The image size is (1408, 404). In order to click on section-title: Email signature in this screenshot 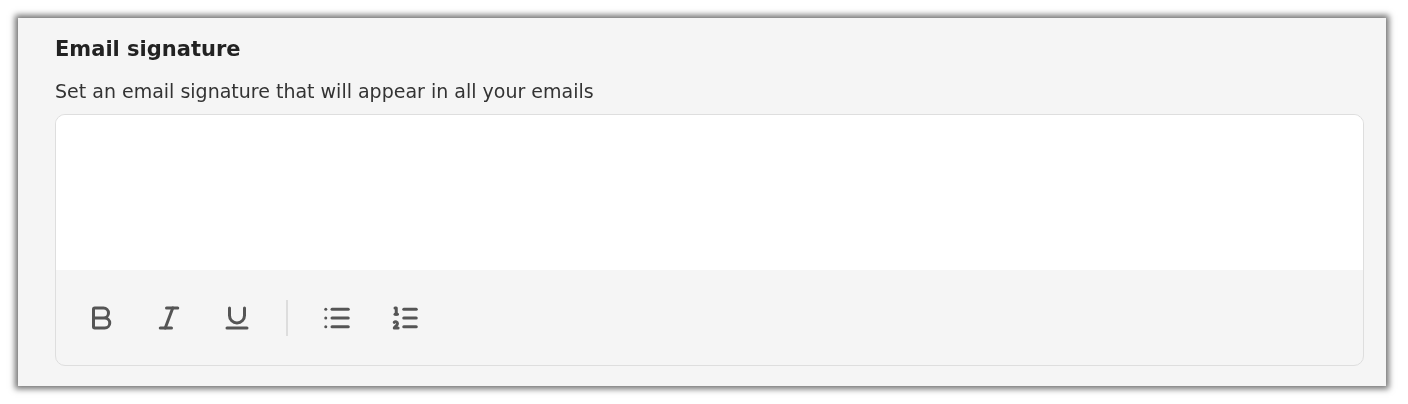, I will do `click(148, 49)`.